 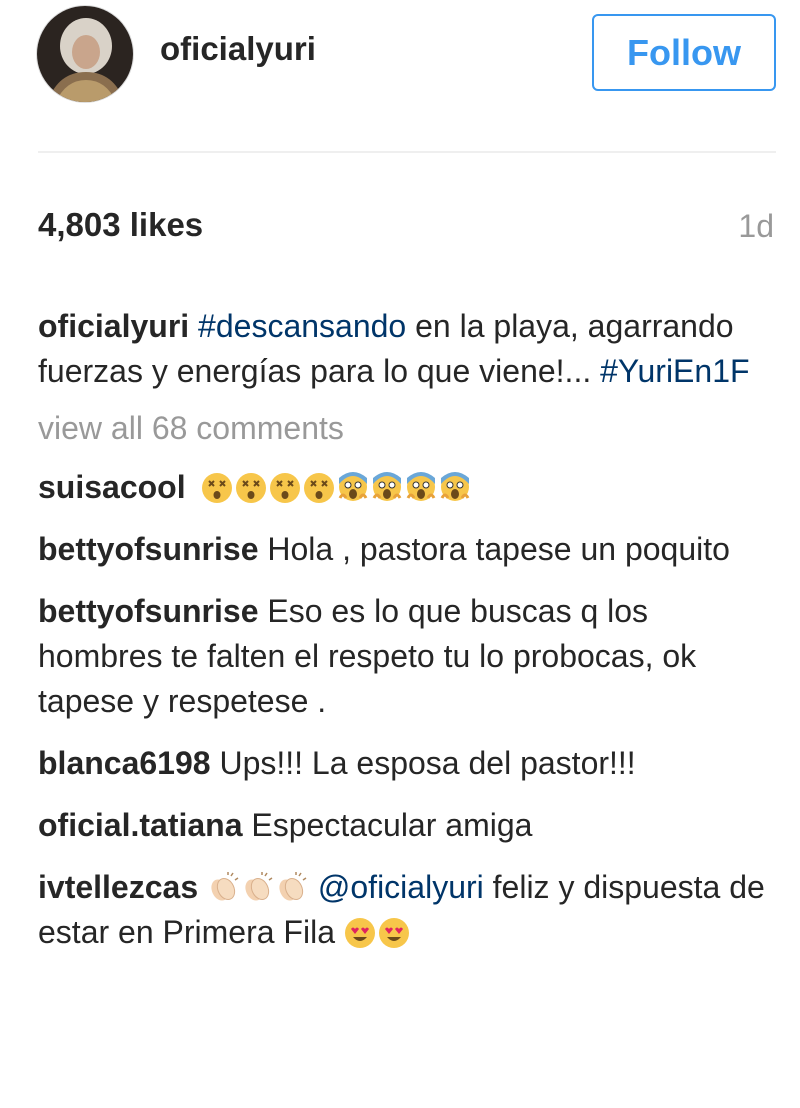 What do you see at coordinates (494, 549) in the screenshot?
I see `comment-text: Hola , pastora tapese un poquito` at bounding box center [494, 549].